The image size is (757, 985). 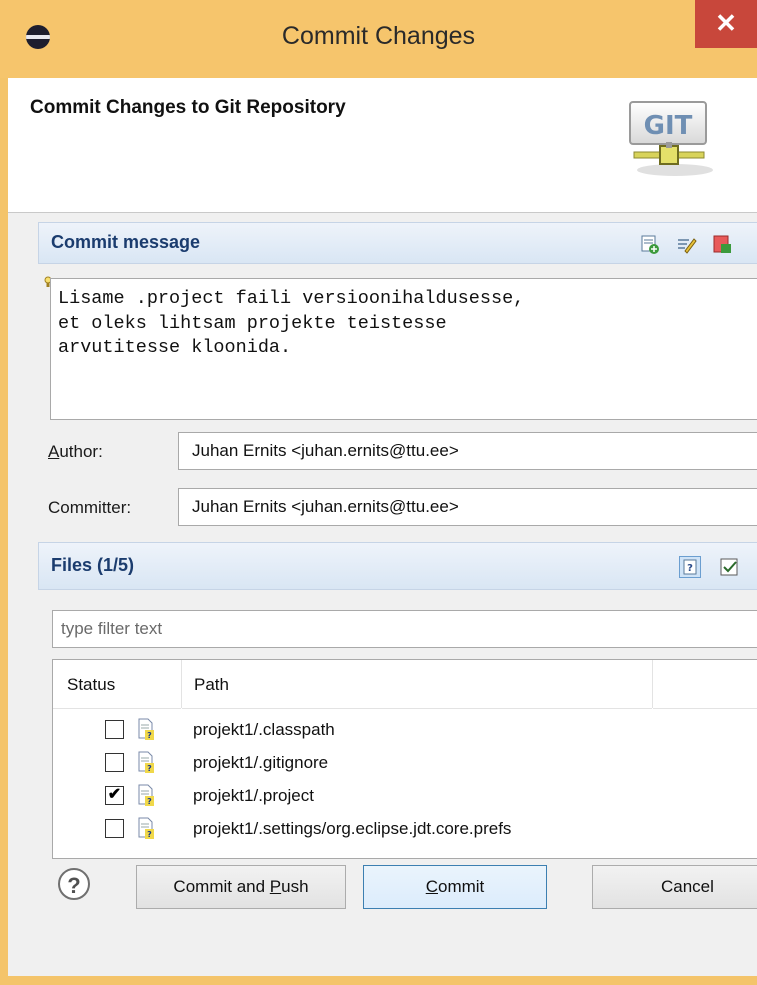 What do you see at coordinates (325, 506) in the screenshot?
I see `committer-value: Juhan Ernits <juhan.ernits@ttu.ee>` at bounding box center [325, 506].